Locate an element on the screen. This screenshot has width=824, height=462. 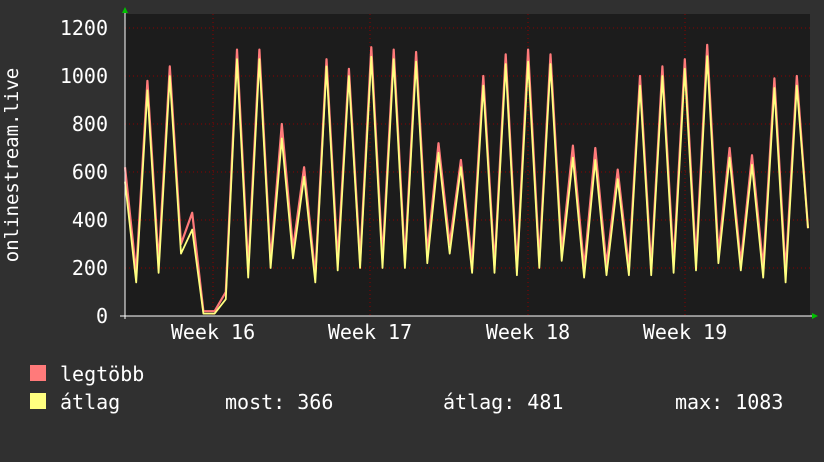
y-tick-label-1: 200 is located at coordinates (90, 268).